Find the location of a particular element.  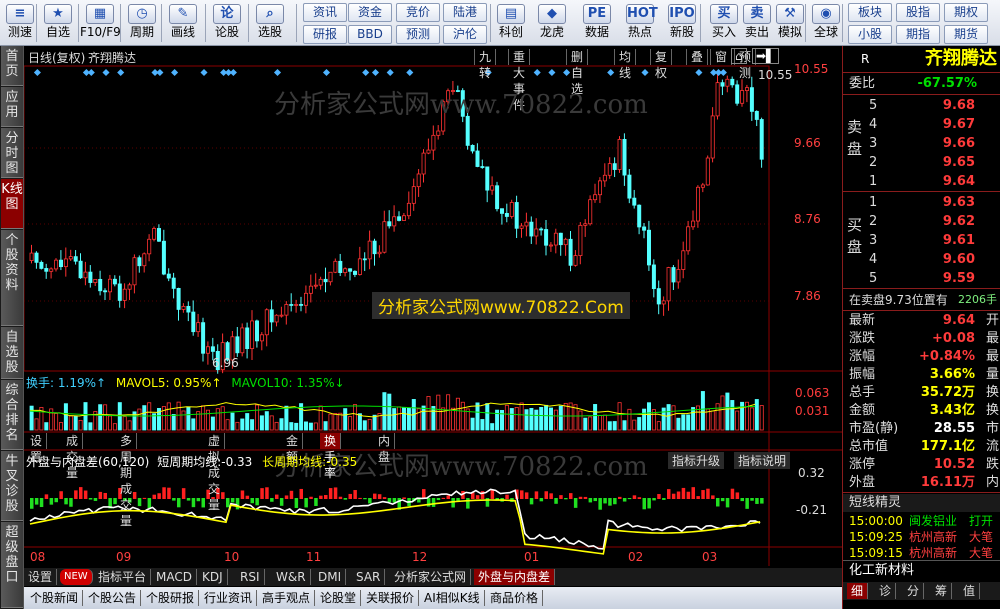

info-tab-3: 行业资讯 is located at coordinates (229, 598).